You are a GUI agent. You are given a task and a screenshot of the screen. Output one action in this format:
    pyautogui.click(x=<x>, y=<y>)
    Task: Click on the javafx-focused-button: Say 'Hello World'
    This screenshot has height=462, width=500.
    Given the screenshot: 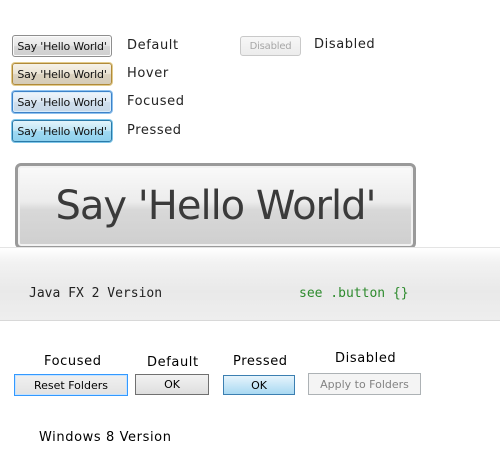 What is the action you would take?
    pyautogui.click(x=62, y=102)
    